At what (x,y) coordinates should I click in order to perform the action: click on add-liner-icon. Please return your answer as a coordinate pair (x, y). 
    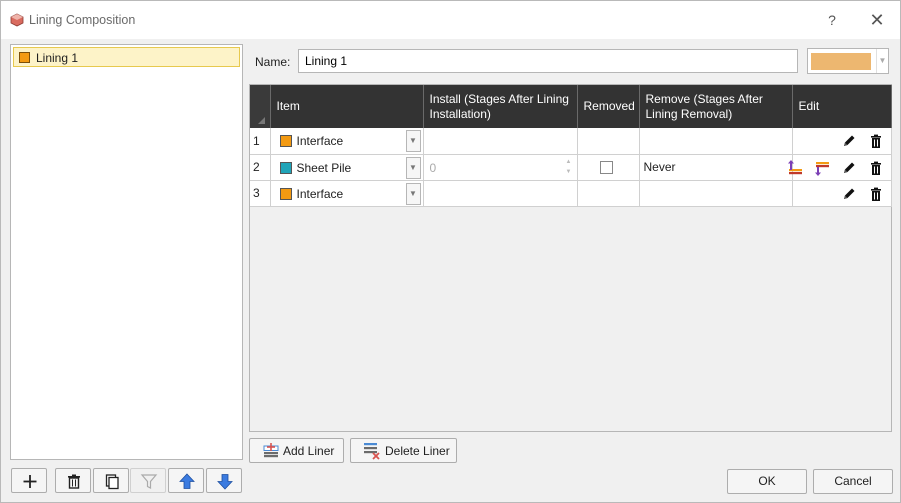
    Looking at the image, I should click on (271, 450).